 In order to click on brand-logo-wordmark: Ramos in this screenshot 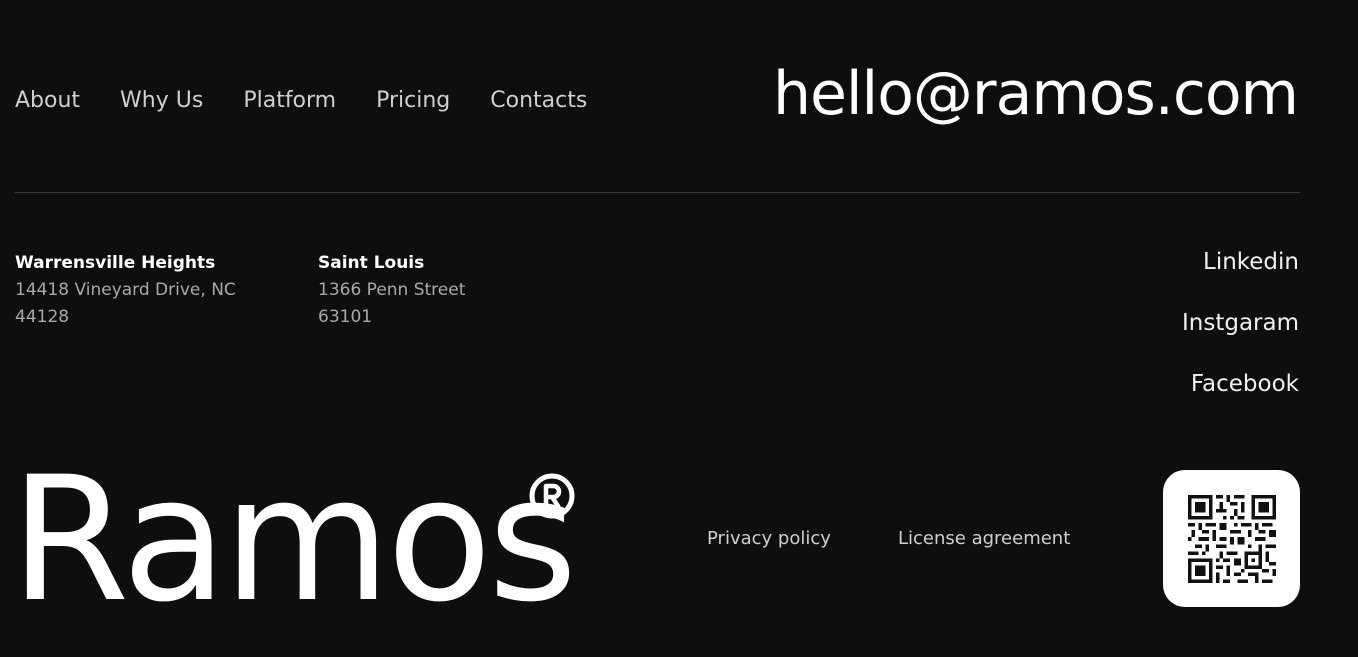, I will do `click(294, 539)`.